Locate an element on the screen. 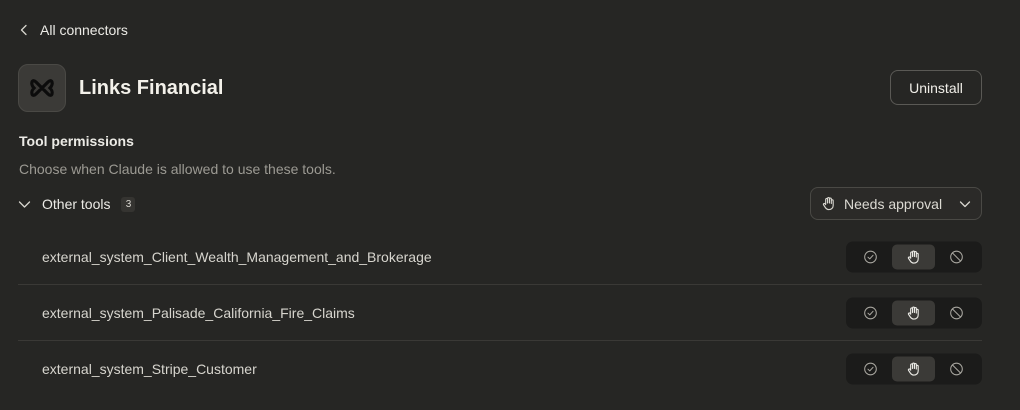 Image resolution: width=1020 pixels, height=410 pixels. group-policy-select: Needs approval is located at coordinates (896, 203).